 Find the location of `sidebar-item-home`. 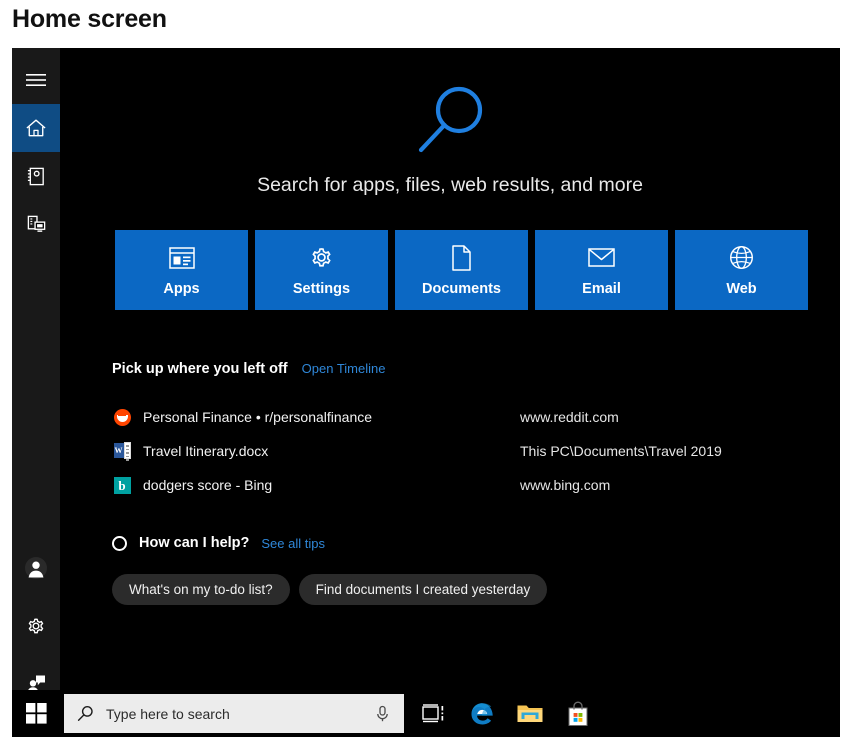

sidebar-item-home is located at coordinates (36, 128).